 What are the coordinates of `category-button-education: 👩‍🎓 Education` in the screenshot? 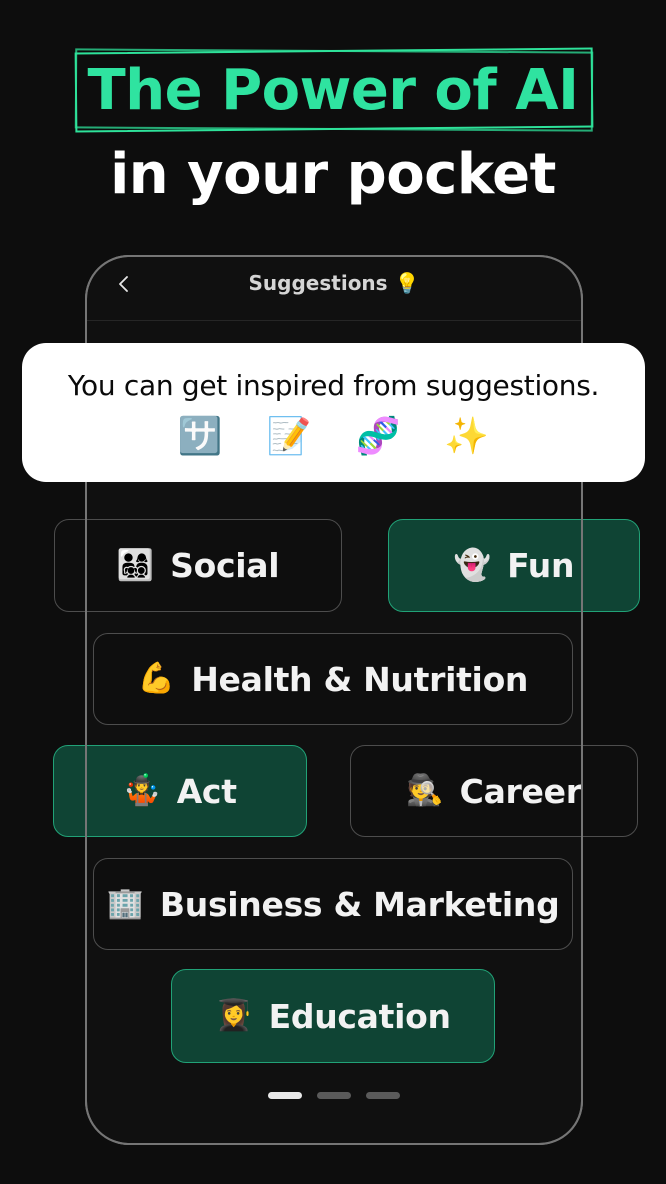 It's located at (333, 1016).